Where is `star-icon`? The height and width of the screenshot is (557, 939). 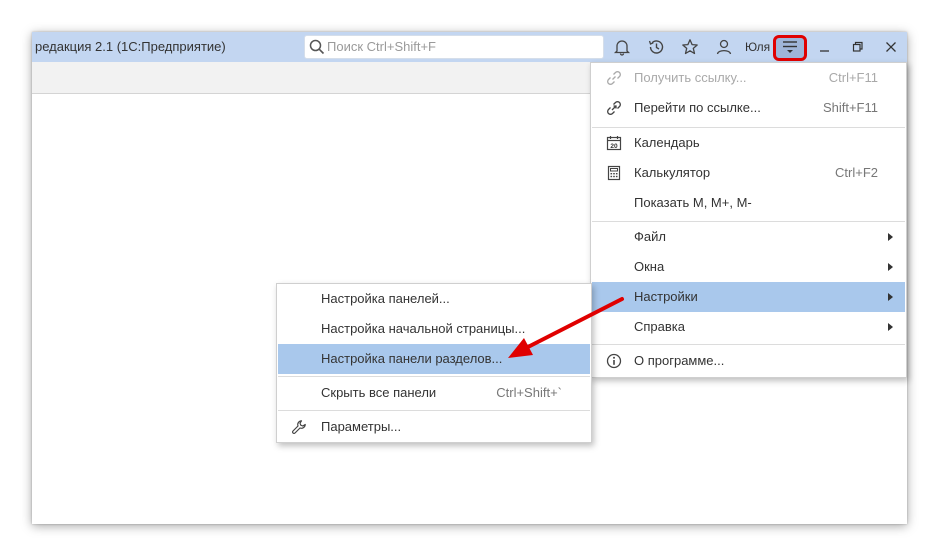 star-icon is located at coordinates (690, 47).